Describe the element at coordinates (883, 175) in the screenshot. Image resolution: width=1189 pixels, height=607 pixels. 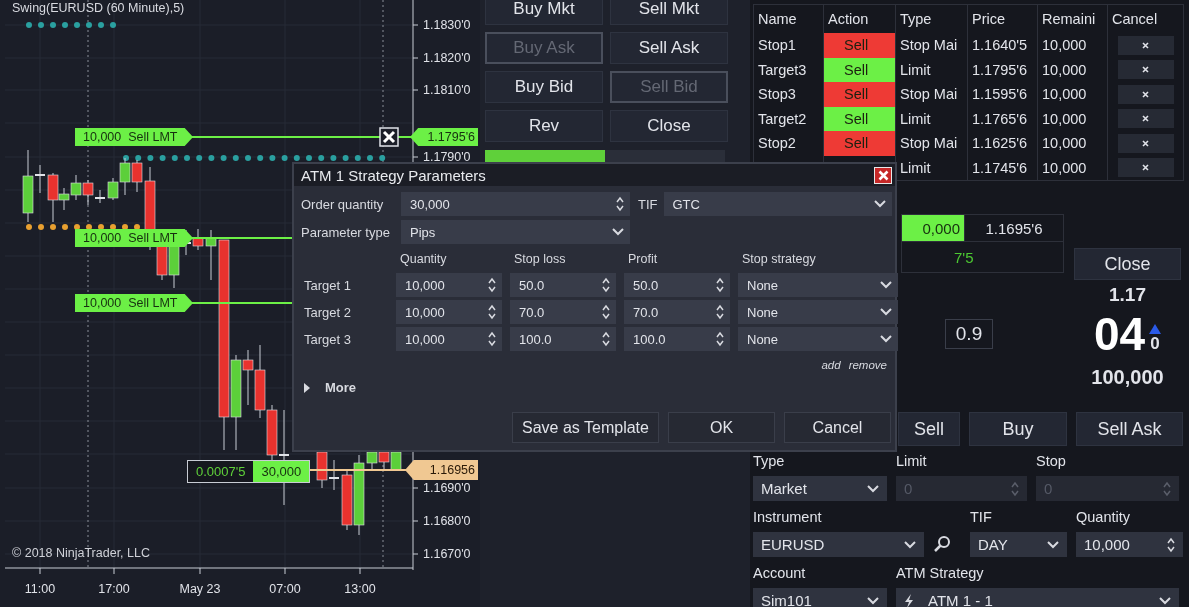
I see `close-button` at that location.